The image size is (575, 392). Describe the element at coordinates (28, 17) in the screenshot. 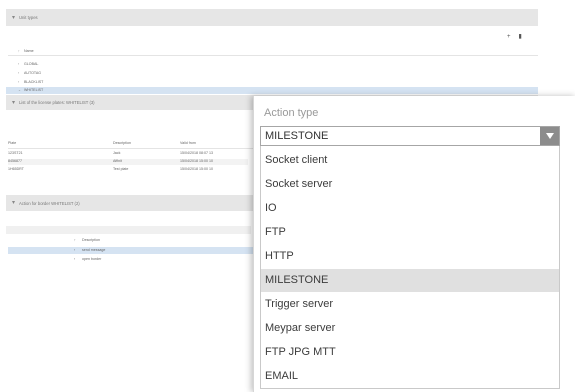

I see `section-title: Unit types` at that location.